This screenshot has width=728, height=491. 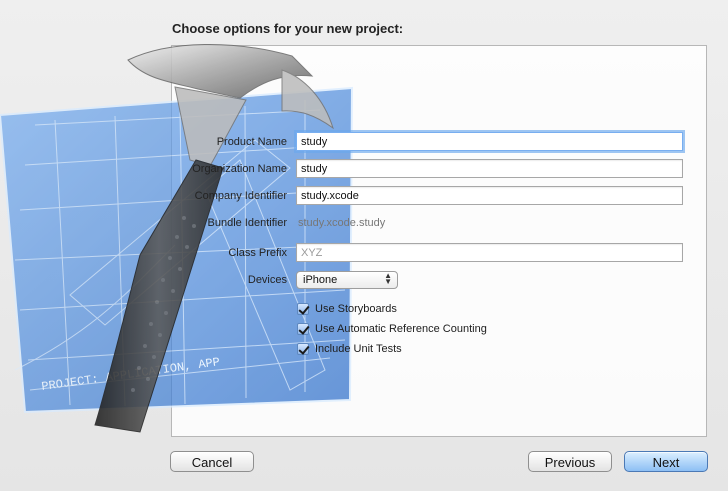 I want to click on use-storyboards-checkbox-row: Use Storyboards, so click(x=347, y=309).